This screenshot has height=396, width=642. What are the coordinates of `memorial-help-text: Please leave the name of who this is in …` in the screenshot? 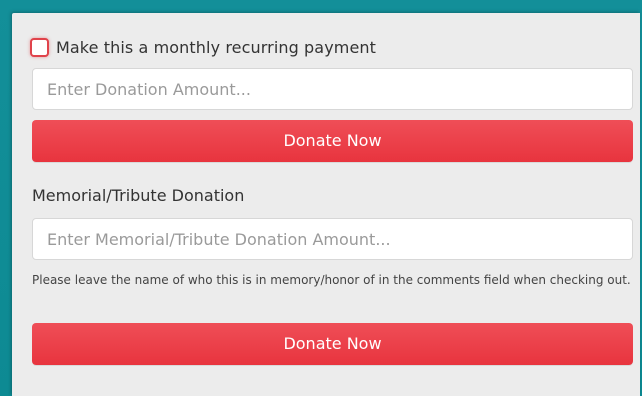 It's located at (331, 280).